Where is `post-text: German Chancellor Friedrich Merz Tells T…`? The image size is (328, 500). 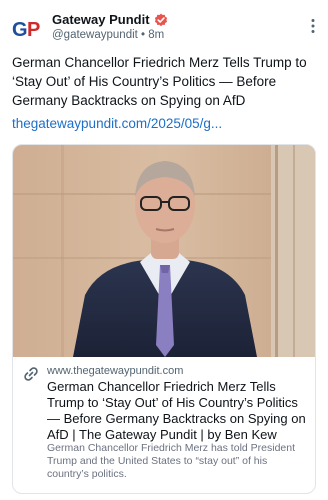 post-text: German Chancellor Friedrich Merz Tells T… is located at coordinates (159, 81).